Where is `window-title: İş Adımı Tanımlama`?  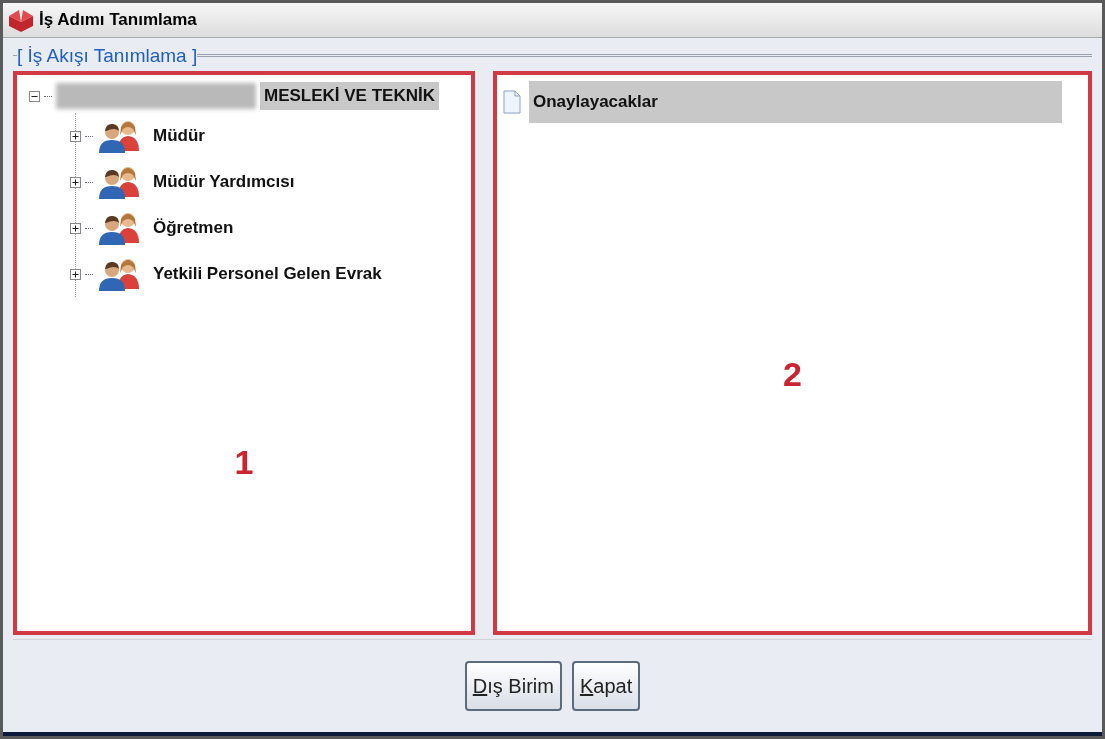
window-title: İş Adımı Tanımlama is located at coordinates (118, 20).